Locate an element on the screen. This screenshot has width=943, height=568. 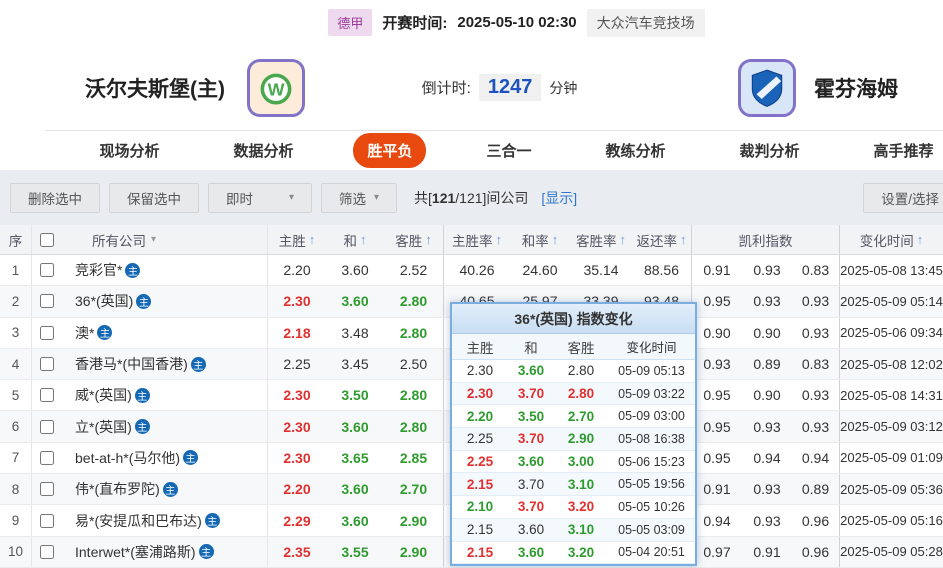
company-cell: 伟*(直布罗陀) 主 is located at coordinates (165, 489).